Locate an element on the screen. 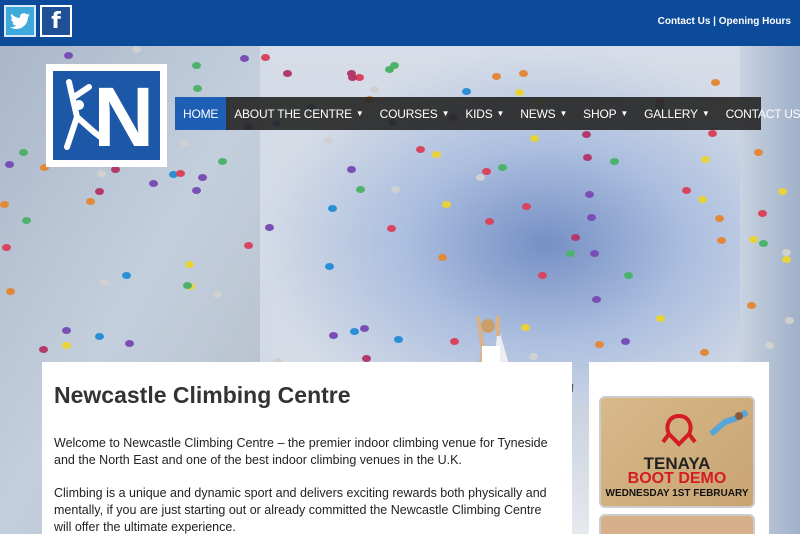 This screenshot has width=800, height=534. sidebar: TENAYA BOOT DEMO WEDNESDAY 1ST FEBRUARY is located at coordinates (679, 448).